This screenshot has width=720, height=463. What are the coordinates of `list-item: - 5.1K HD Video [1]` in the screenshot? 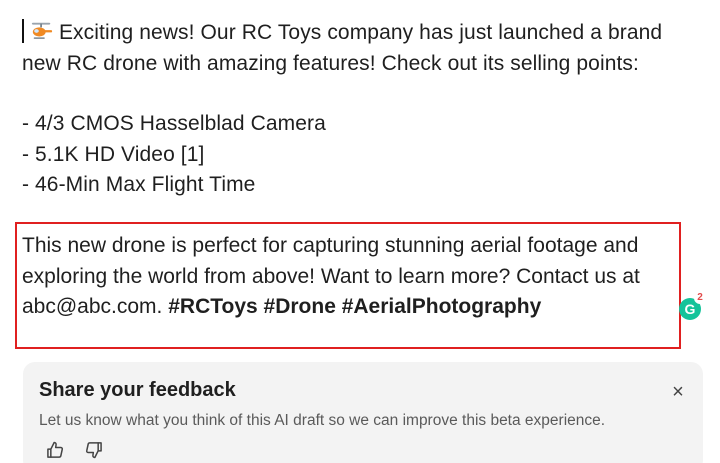 It's located at (113, 154).